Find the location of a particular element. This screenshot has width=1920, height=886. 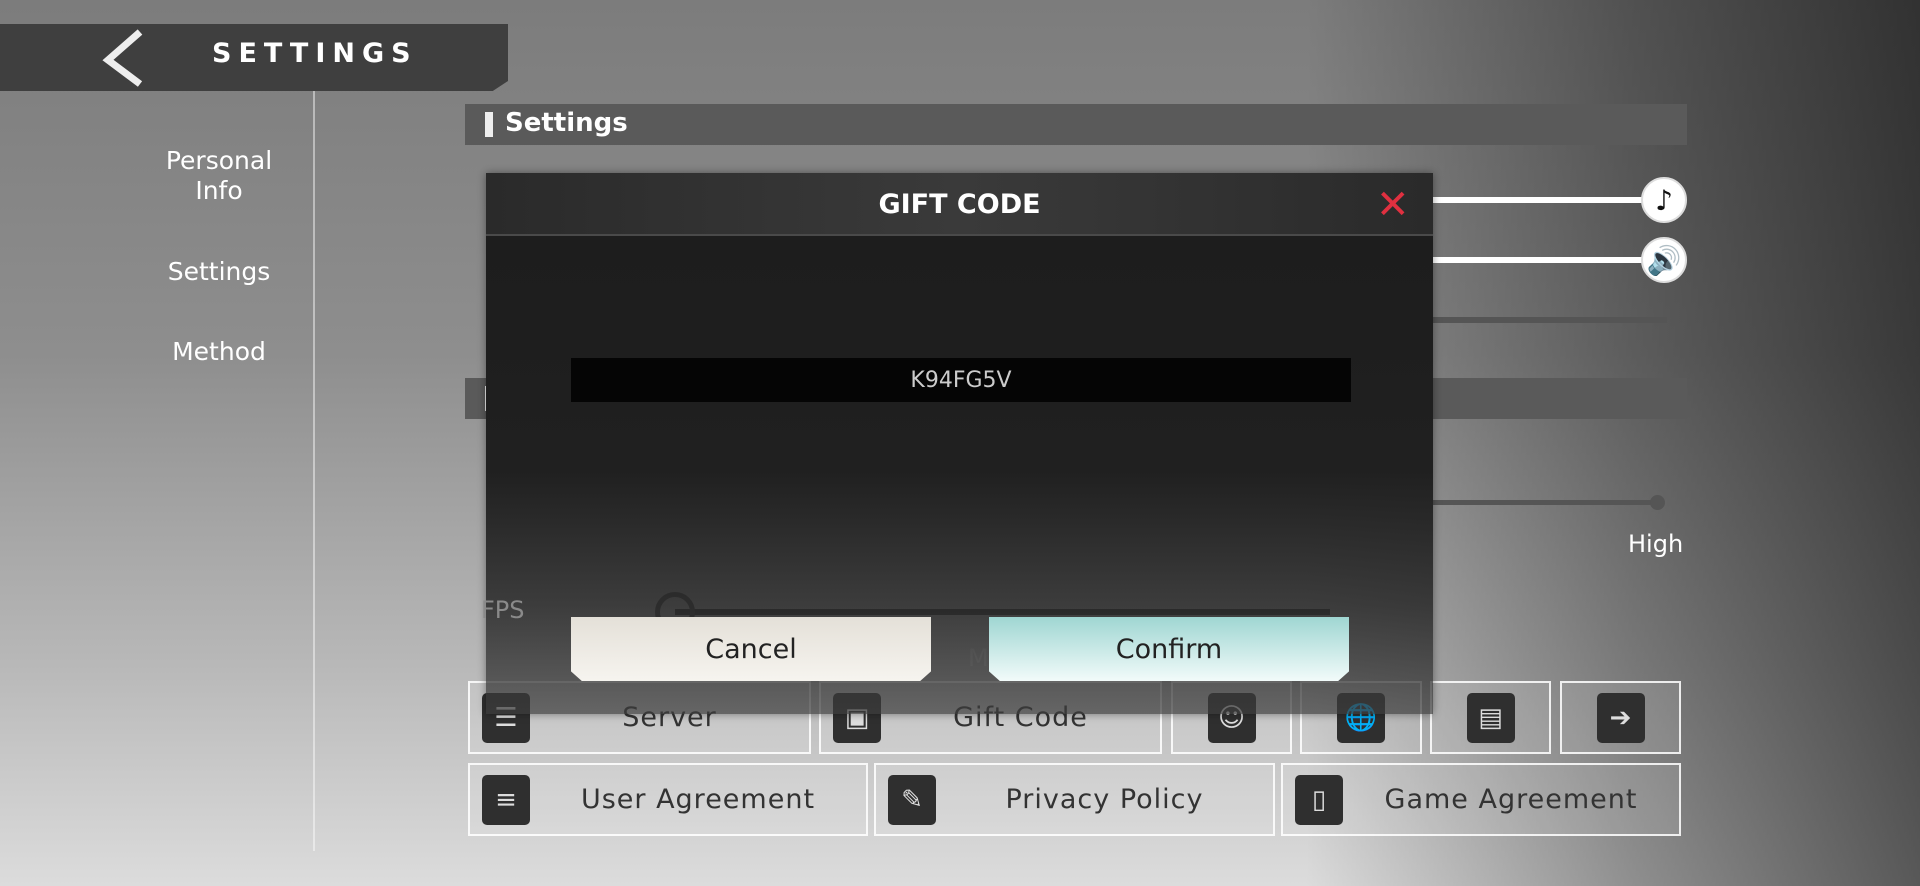

section-title: Settings is located at coordinates (566, 123).